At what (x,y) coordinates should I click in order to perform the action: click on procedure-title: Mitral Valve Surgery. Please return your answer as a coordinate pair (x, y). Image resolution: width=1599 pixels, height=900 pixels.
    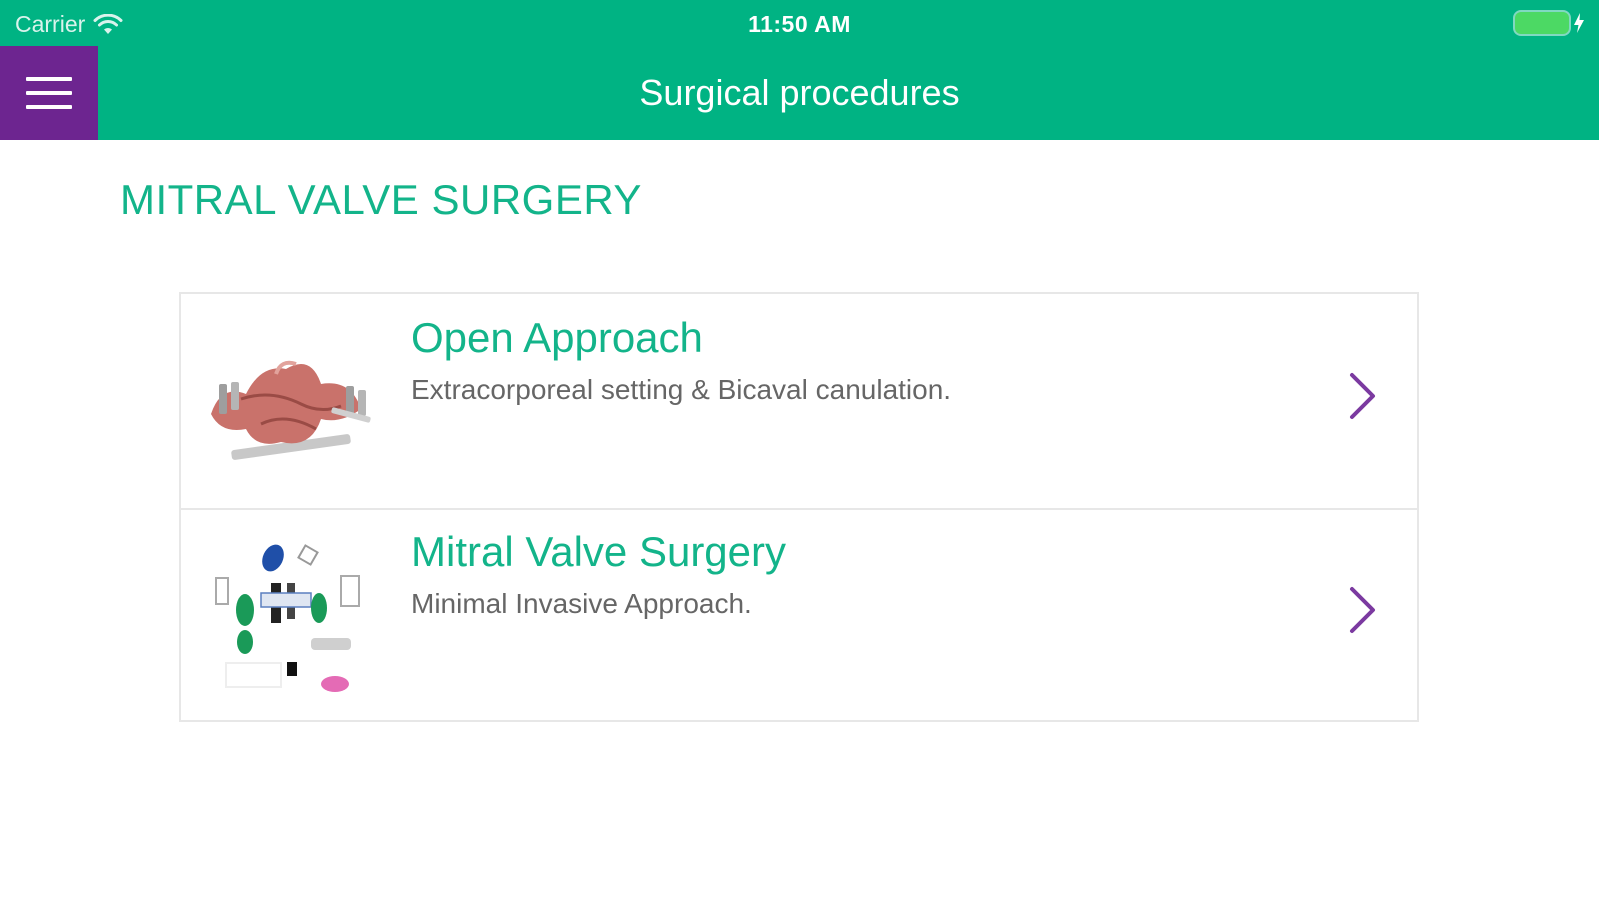
    Looking at the image, I should click on (599, 551).